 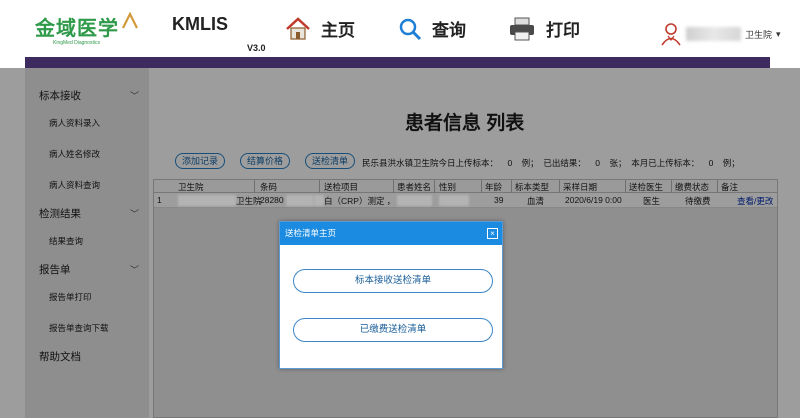 What do you see at coordinates (755, 201) in the screenshot?
I see `view-edit-link: 查看/更改` at bounding box center [755, 201].